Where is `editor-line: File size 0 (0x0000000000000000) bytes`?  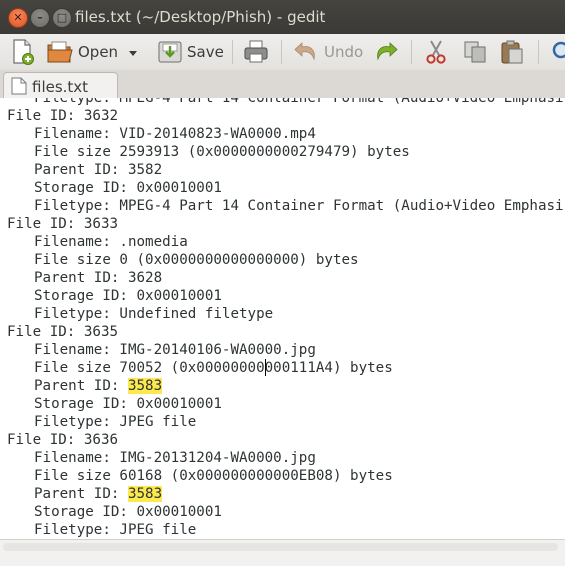 editor-line: File size 0 (0x0000000000000000) bytes is located at coordinates (286, 260).